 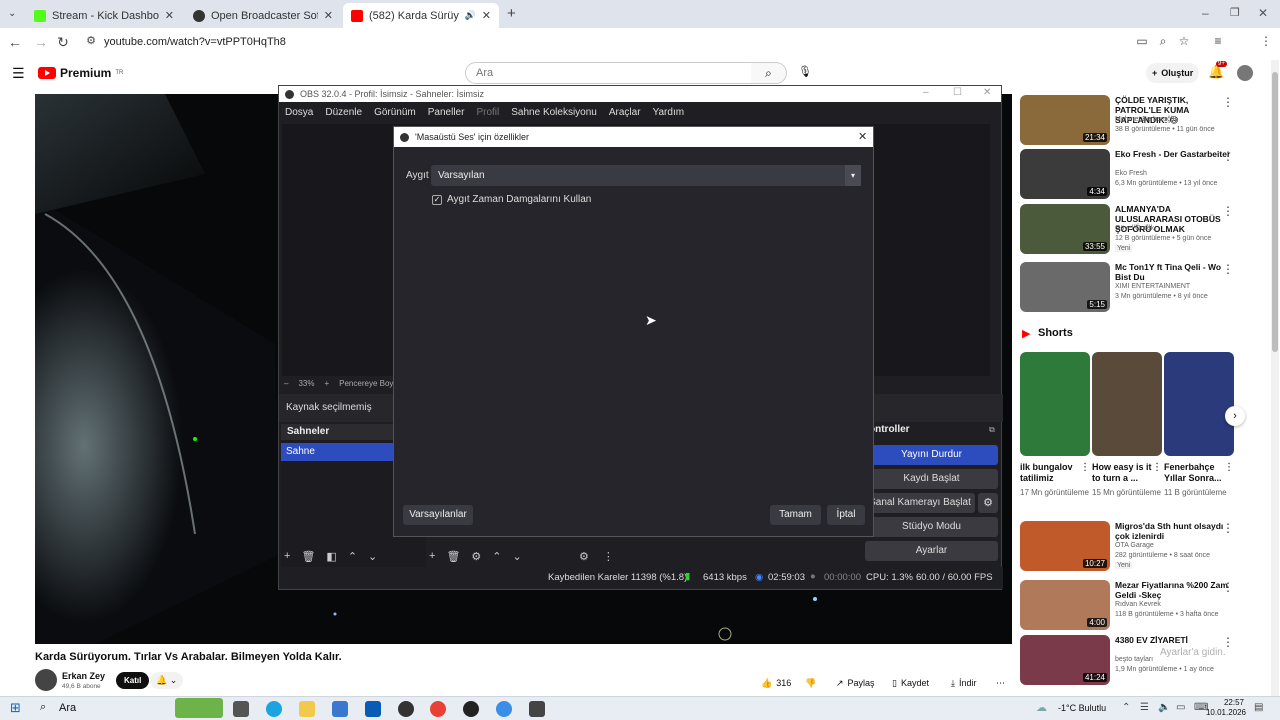 I want to click on menu-tools: Araçlar, so click(x=625, y=112).